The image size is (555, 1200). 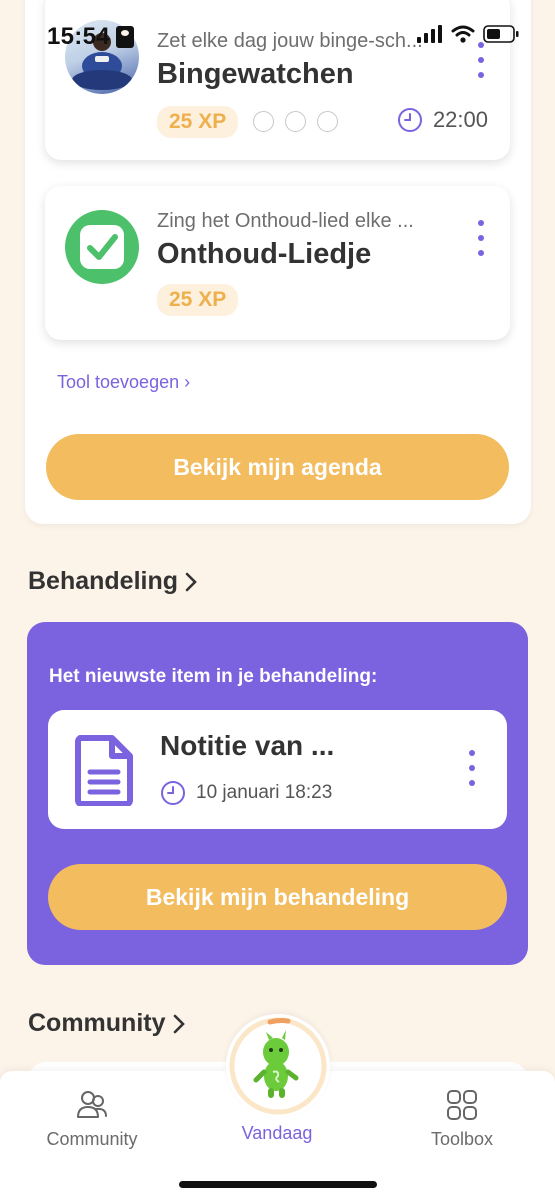 What do you see at coordinates (277, 35) in the screenshot?
I see `status-bar: 15:54` at bounding box center [277, 35].